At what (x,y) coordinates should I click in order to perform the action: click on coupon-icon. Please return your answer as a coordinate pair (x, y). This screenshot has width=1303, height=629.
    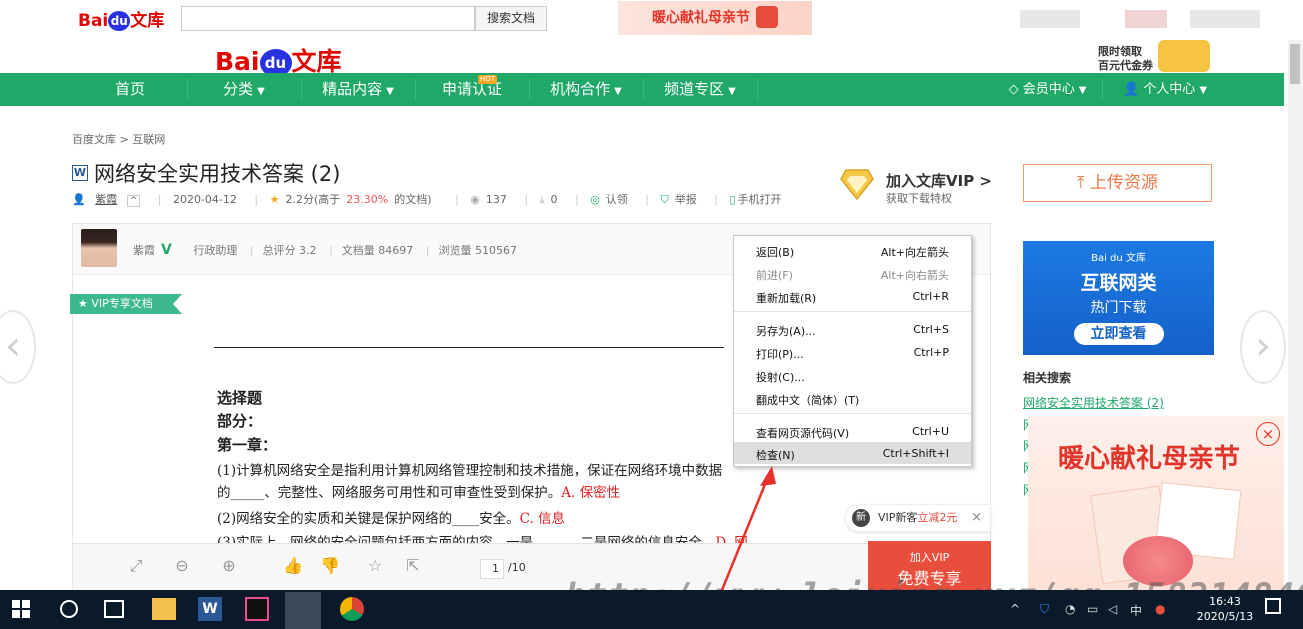
    Looking at the image, I should click on (1184, 56).